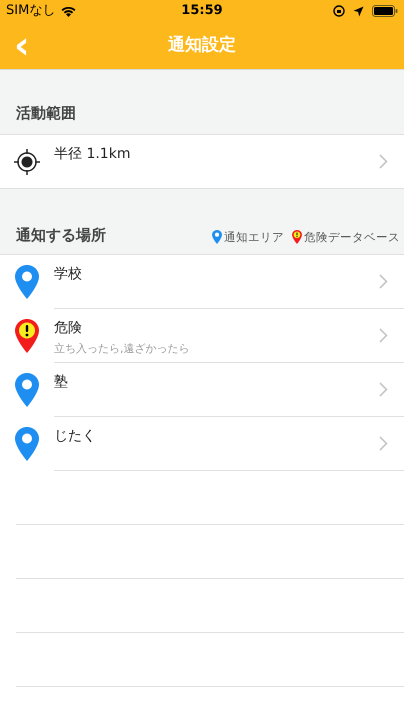 The height and width of the screenshot is (720, 404). I want to click on screen-title: 通知設定, so click(202, 45).